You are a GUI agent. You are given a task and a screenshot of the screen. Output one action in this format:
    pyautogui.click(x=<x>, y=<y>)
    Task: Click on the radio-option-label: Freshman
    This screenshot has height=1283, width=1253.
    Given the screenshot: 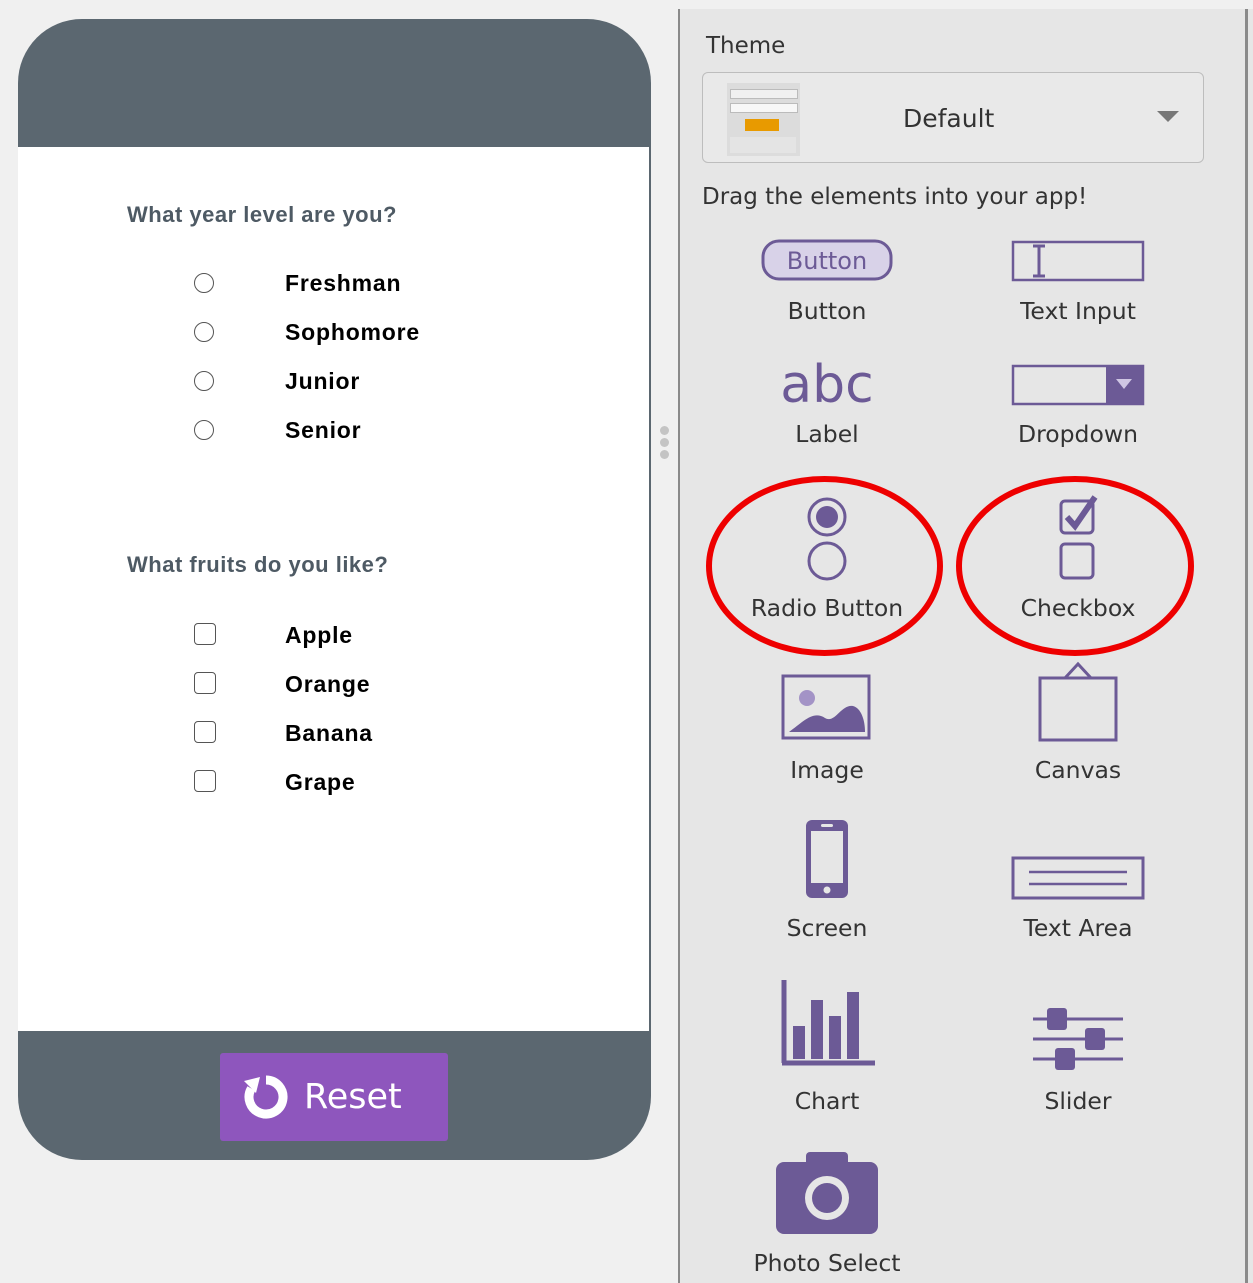 What is the action you would take?
    pyautogui.click(x=343, y=283)
    